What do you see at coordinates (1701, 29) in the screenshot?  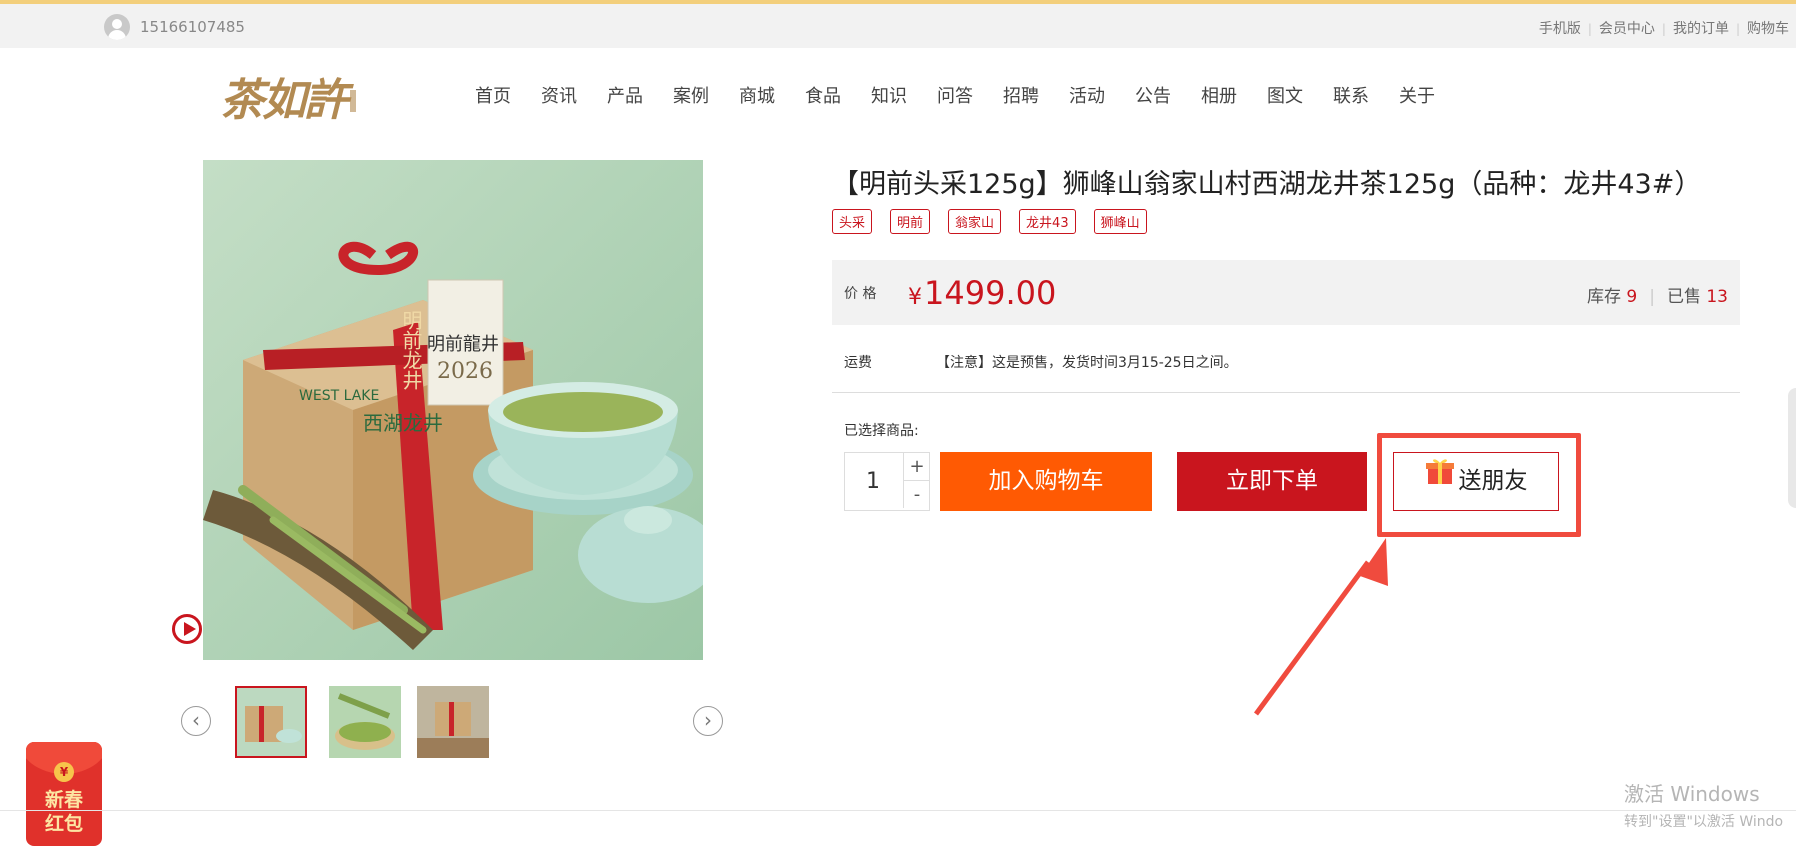 I see `link-my-orders: 我的订单` at bounding box center [1701, 29].